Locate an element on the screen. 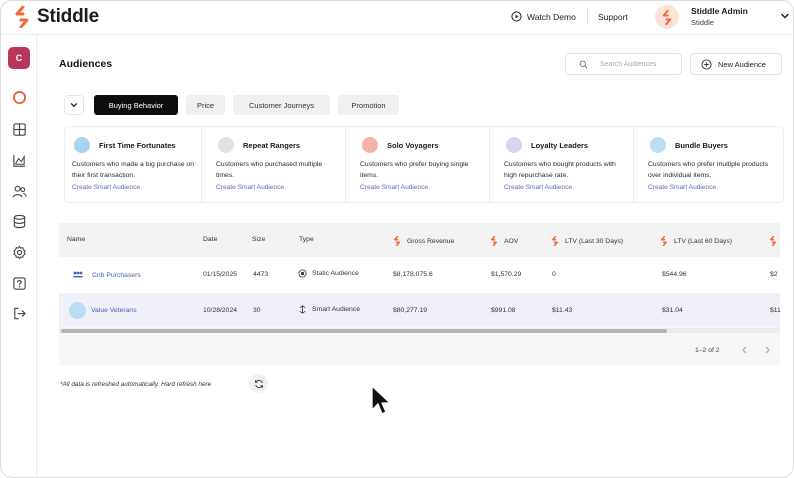 This screenshot has width=794, height=478. column-header-next is located at coordinates (776, 241).